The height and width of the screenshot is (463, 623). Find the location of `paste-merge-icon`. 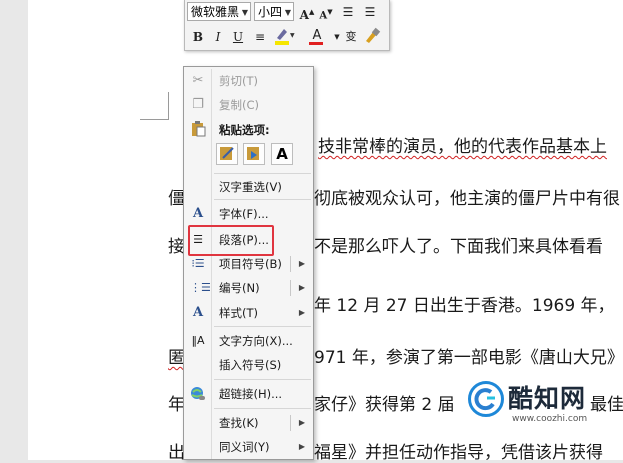

paste-merge-icon is located at coordinates (253, 153).